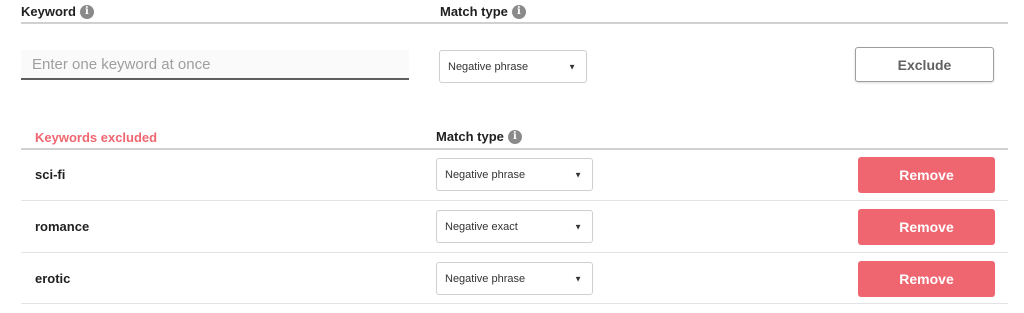  What do you see at coordinates (924, 64) in the screenshot?
I see `exclude-button: Exclude` at bounding box center [924, 64].